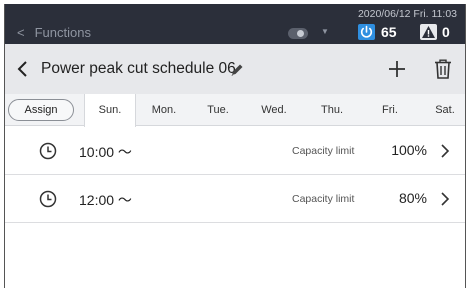  What do you see at coordinates (21, 32) in the screenshot?
I see `chevron-left-icon: <` at bounding box center [21, 32].